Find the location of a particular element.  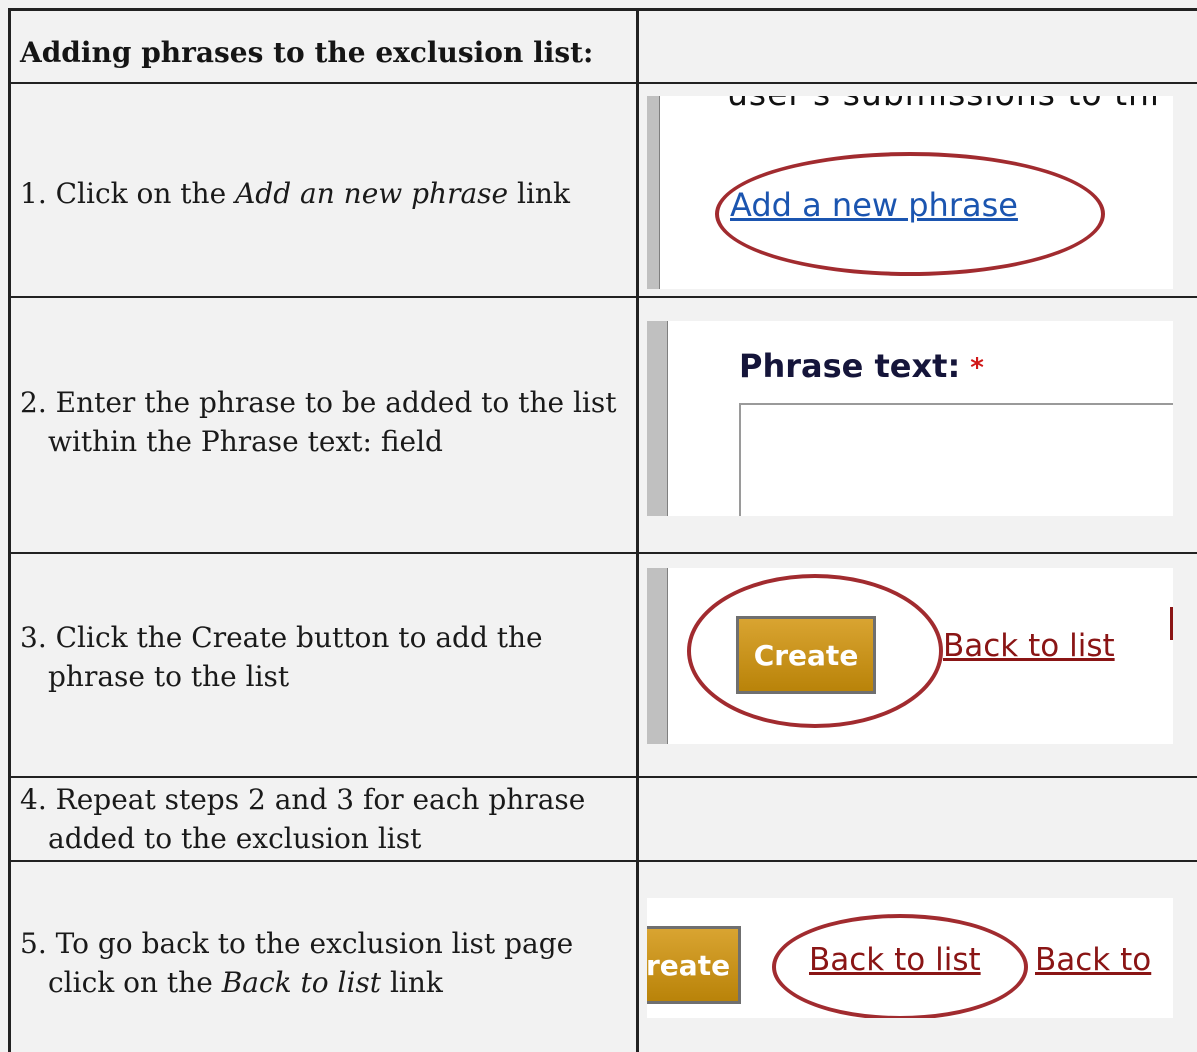

step-number: 2. is located at coordinates (33, 402).